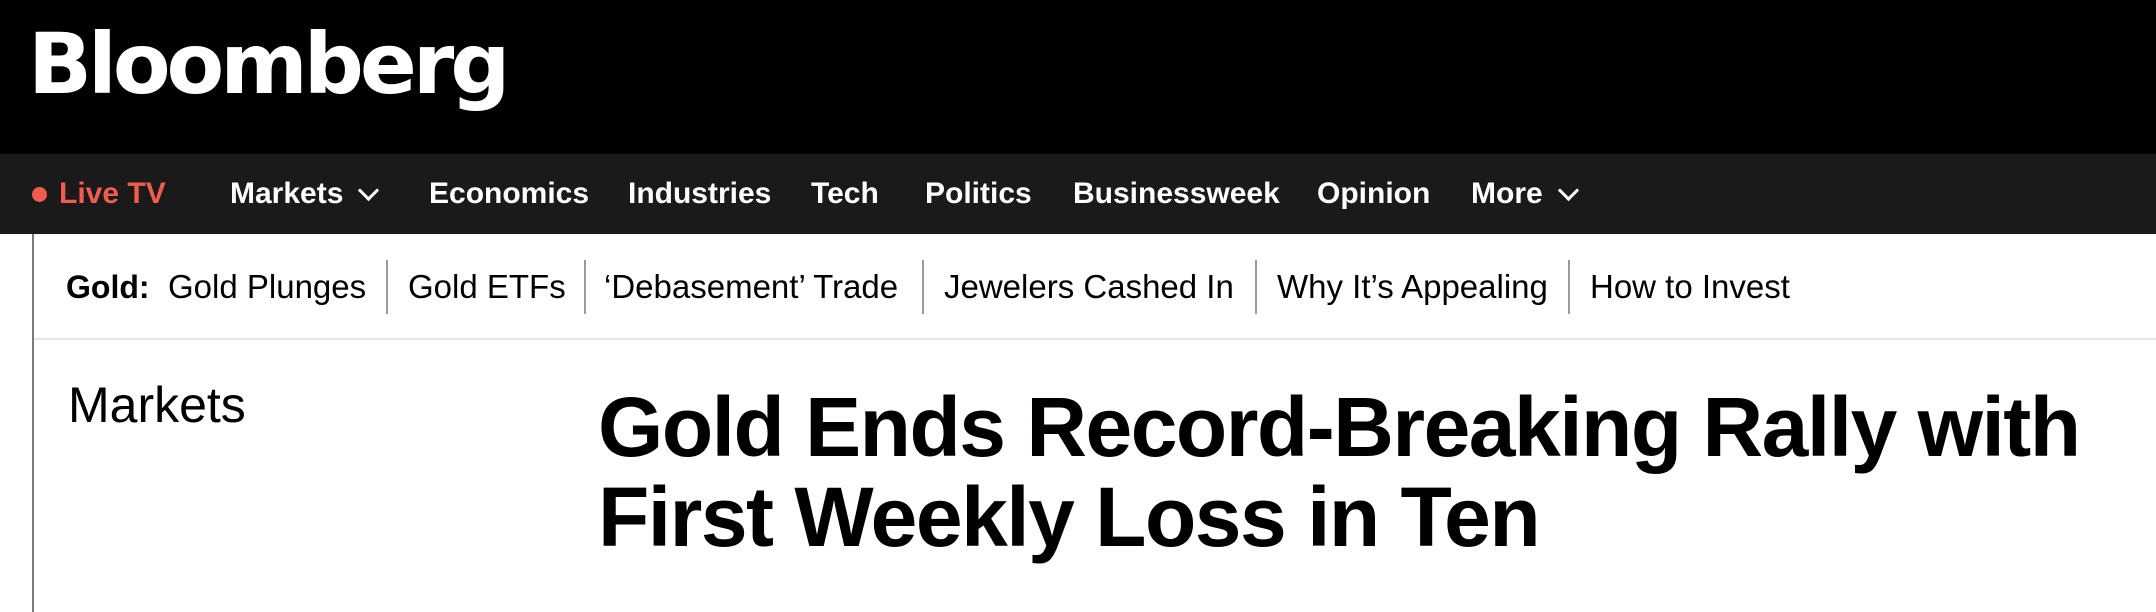 The image size is (2156, 612). I want to click on nav-more: More, so click(1525, 194).